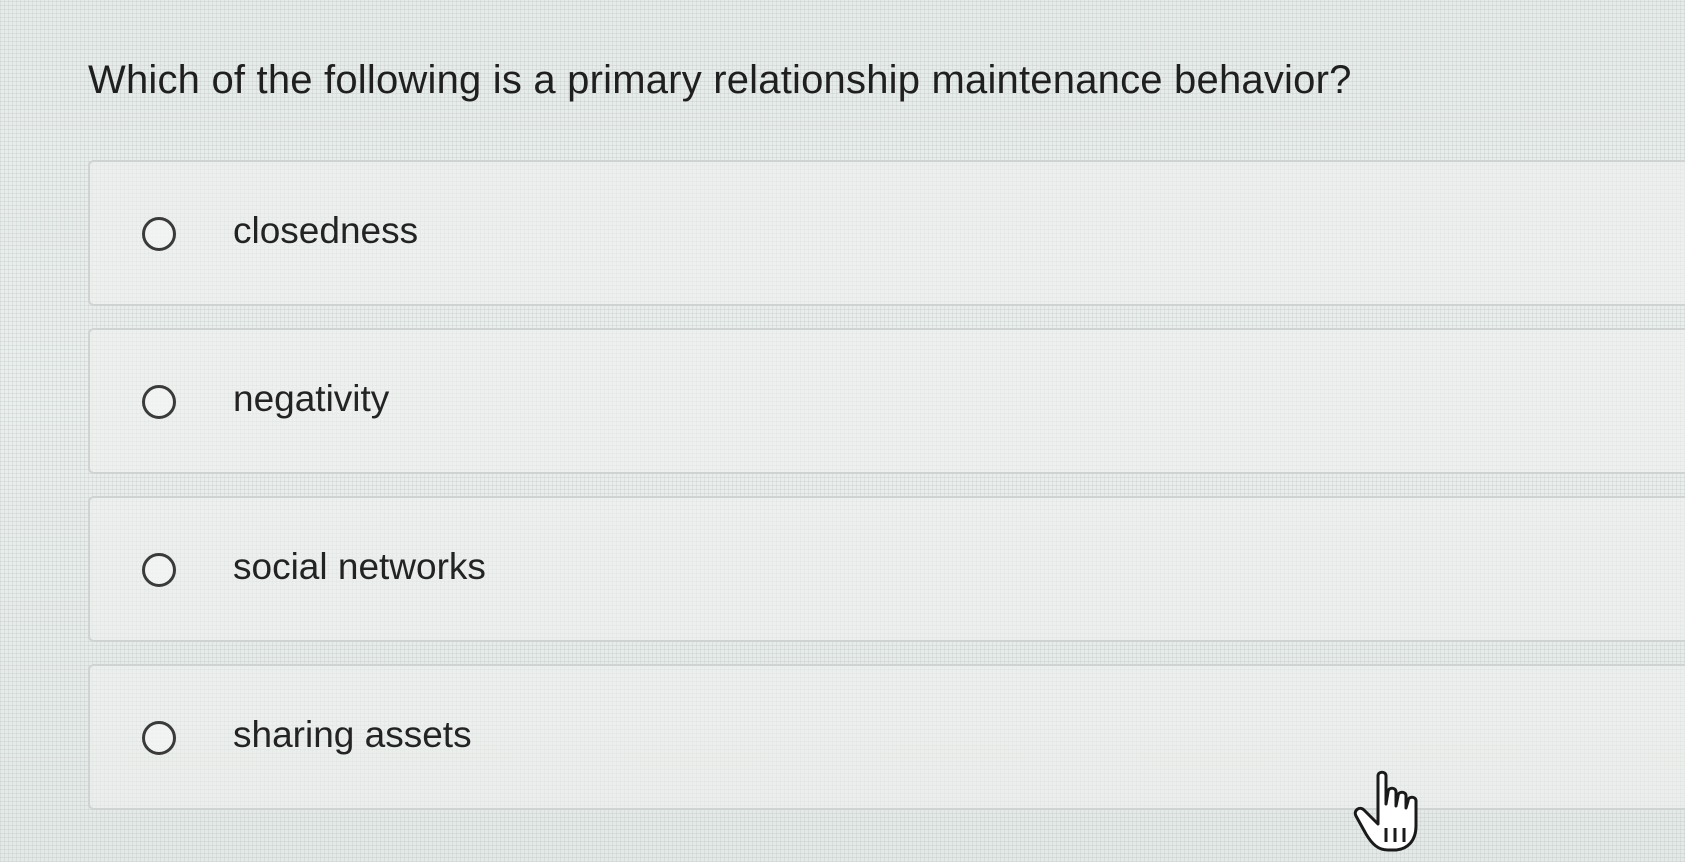  What do you see at coordinates (1385, 811) in the screenshot?
I see `hand-pointer-cursor-icon` at bounding box center [1385, 811].